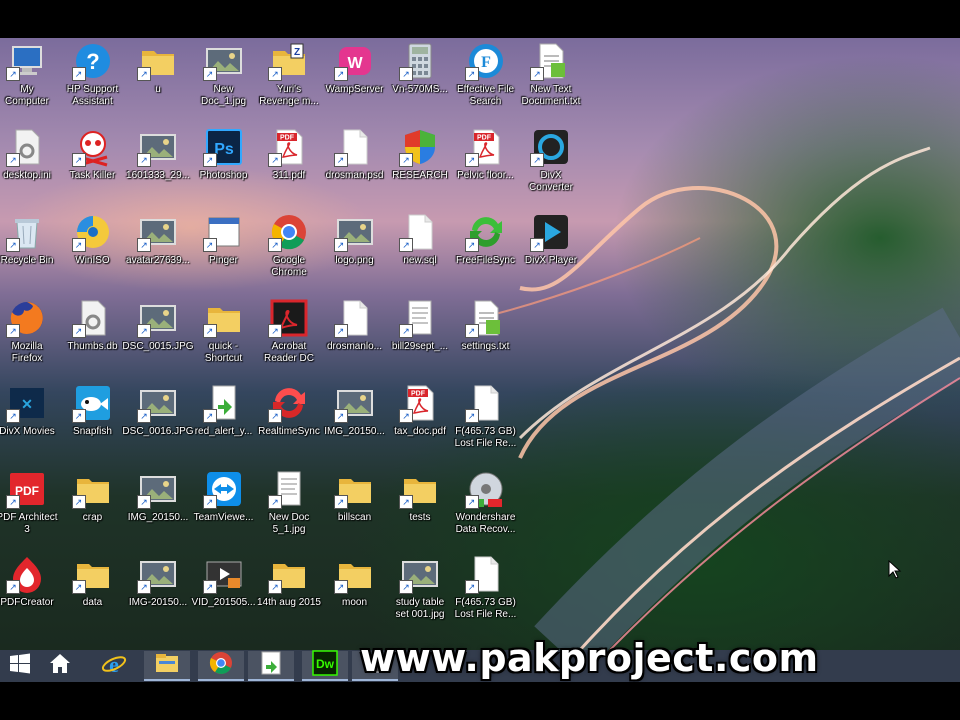 The height and width of the screenshot is (720, 960). I want to click on help-icon: ? ↗, so click(92, 61).